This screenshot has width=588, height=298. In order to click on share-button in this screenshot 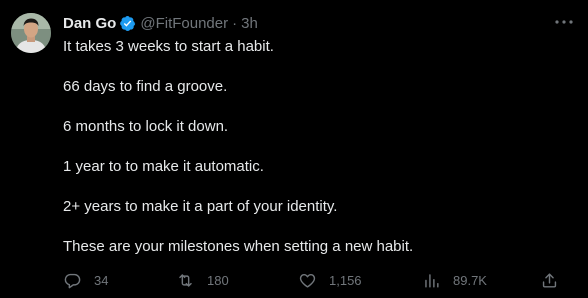, I will do `click(549, 280)`.